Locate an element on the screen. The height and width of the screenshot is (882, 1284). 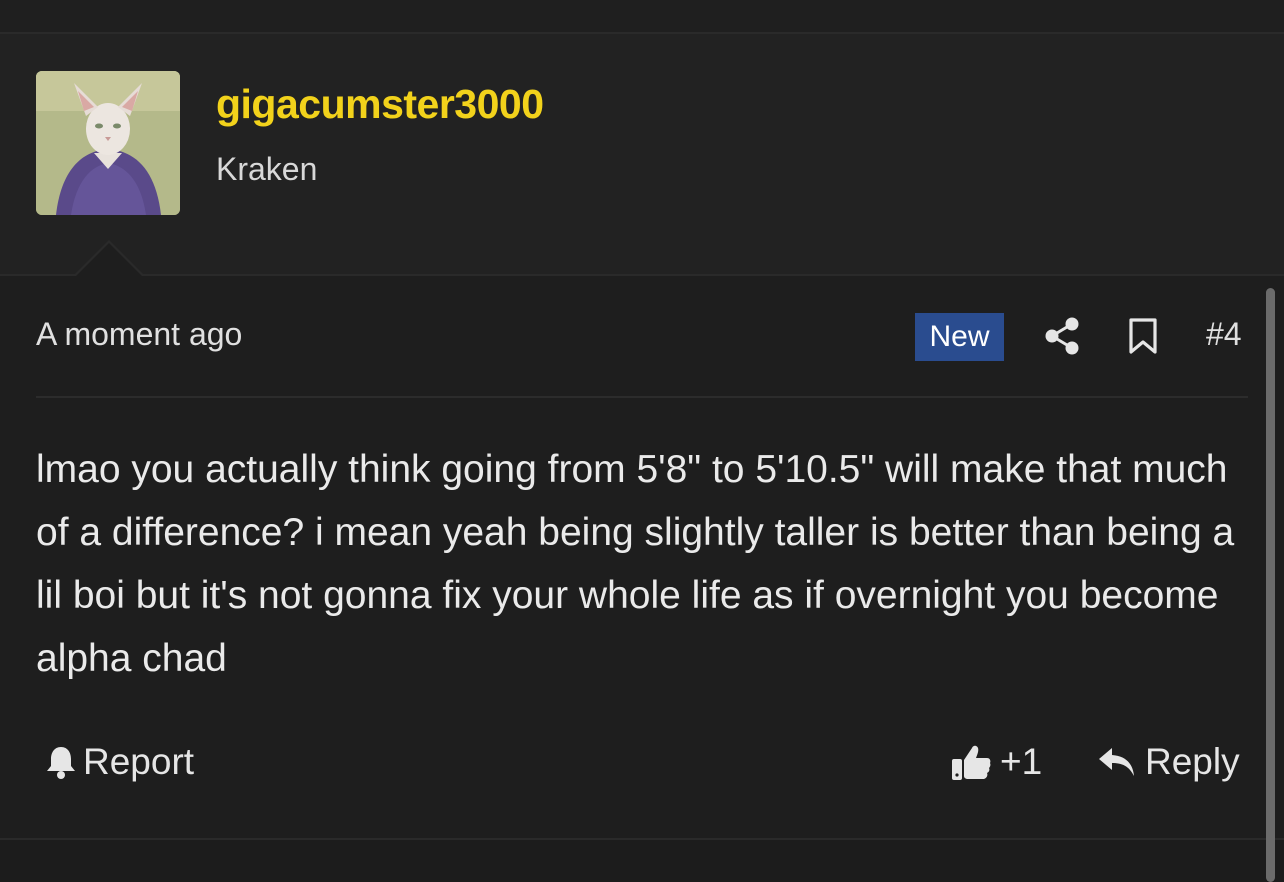
username: gigacumster3000 is located at coordinates (380, 104).